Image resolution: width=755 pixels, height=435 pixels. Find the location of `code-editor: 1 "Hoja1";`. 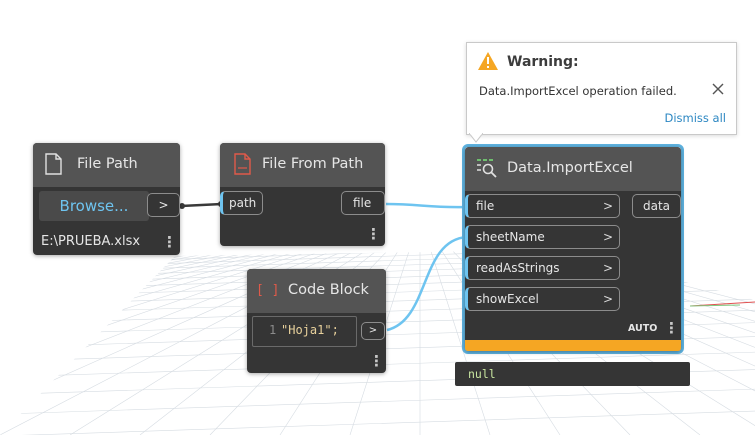

code-editor: 1 "Hoja1"; is located at coordinates (304, 331).